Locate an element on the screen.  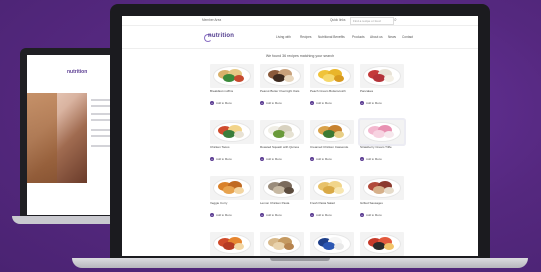
recipe-card: Lemon Chicken Pasta + Add to Menu is located at coordinates (282, 199).